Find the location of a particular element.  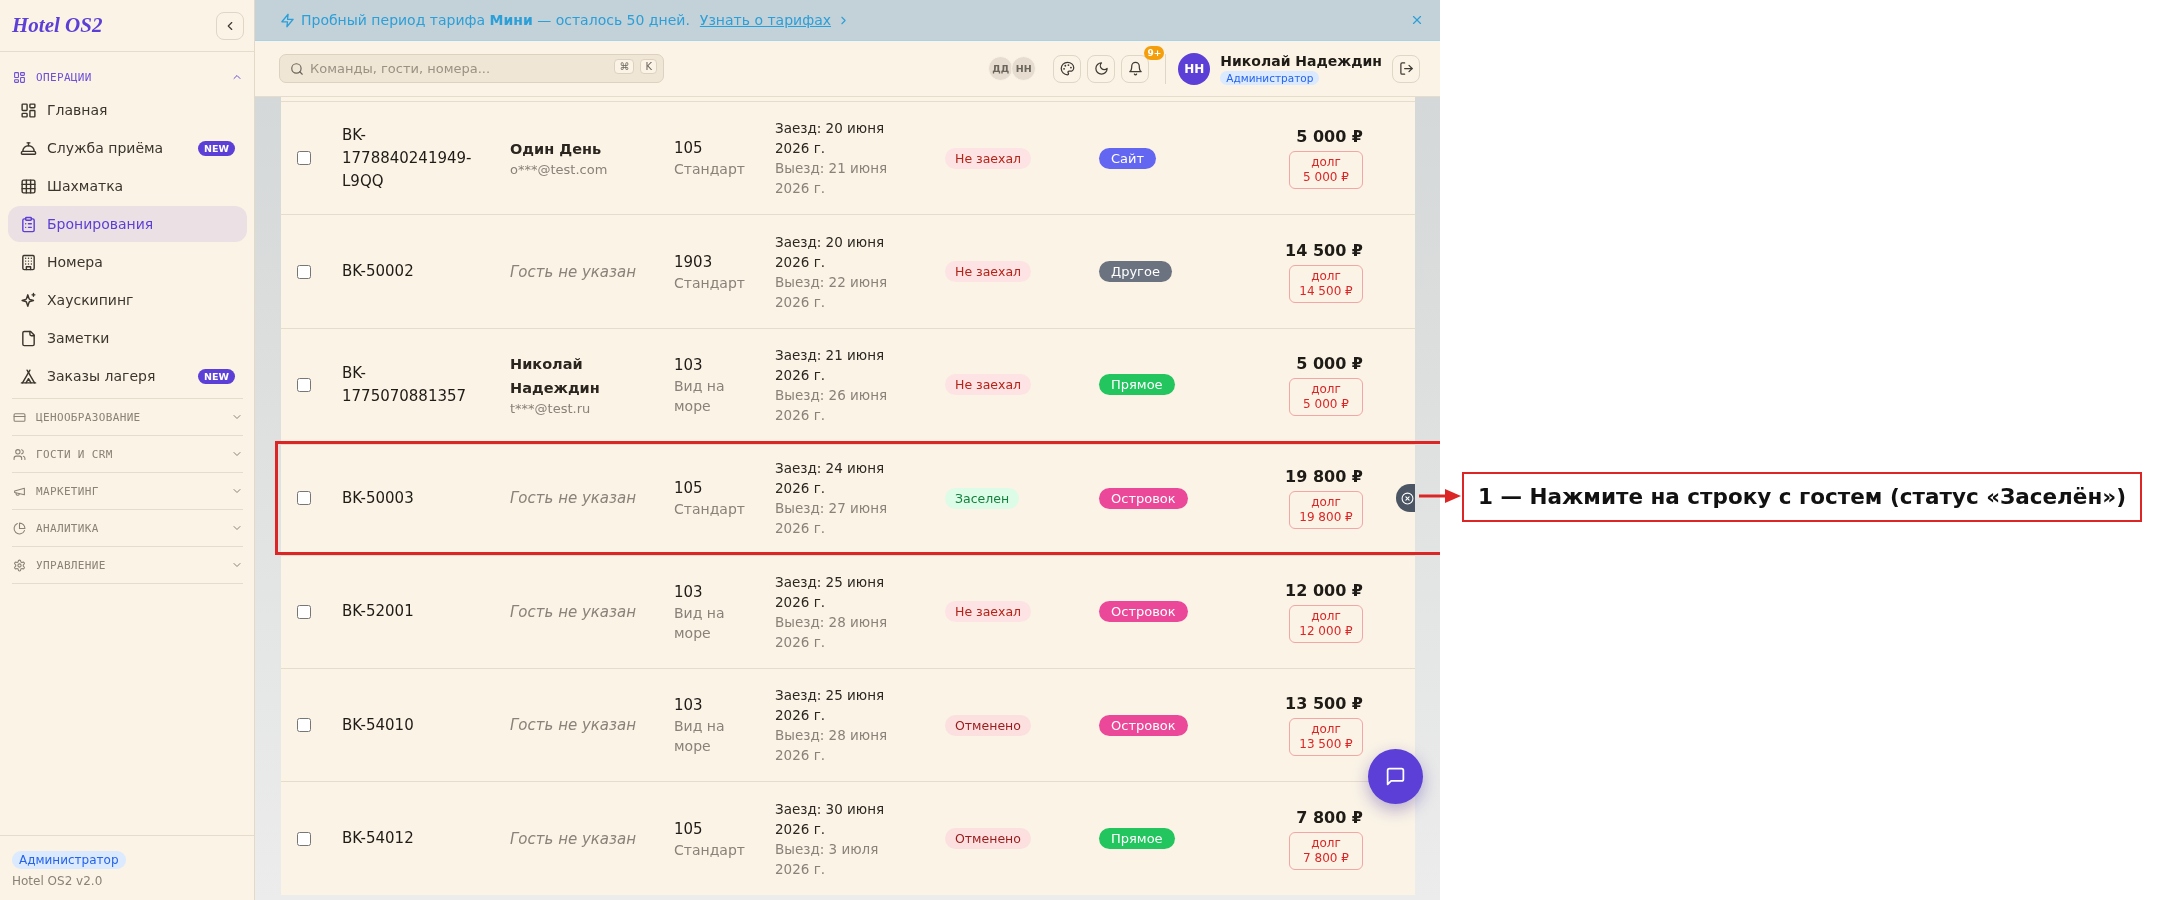

total-amount: 14 500 ₽ is located at coordinates (1324, 250).